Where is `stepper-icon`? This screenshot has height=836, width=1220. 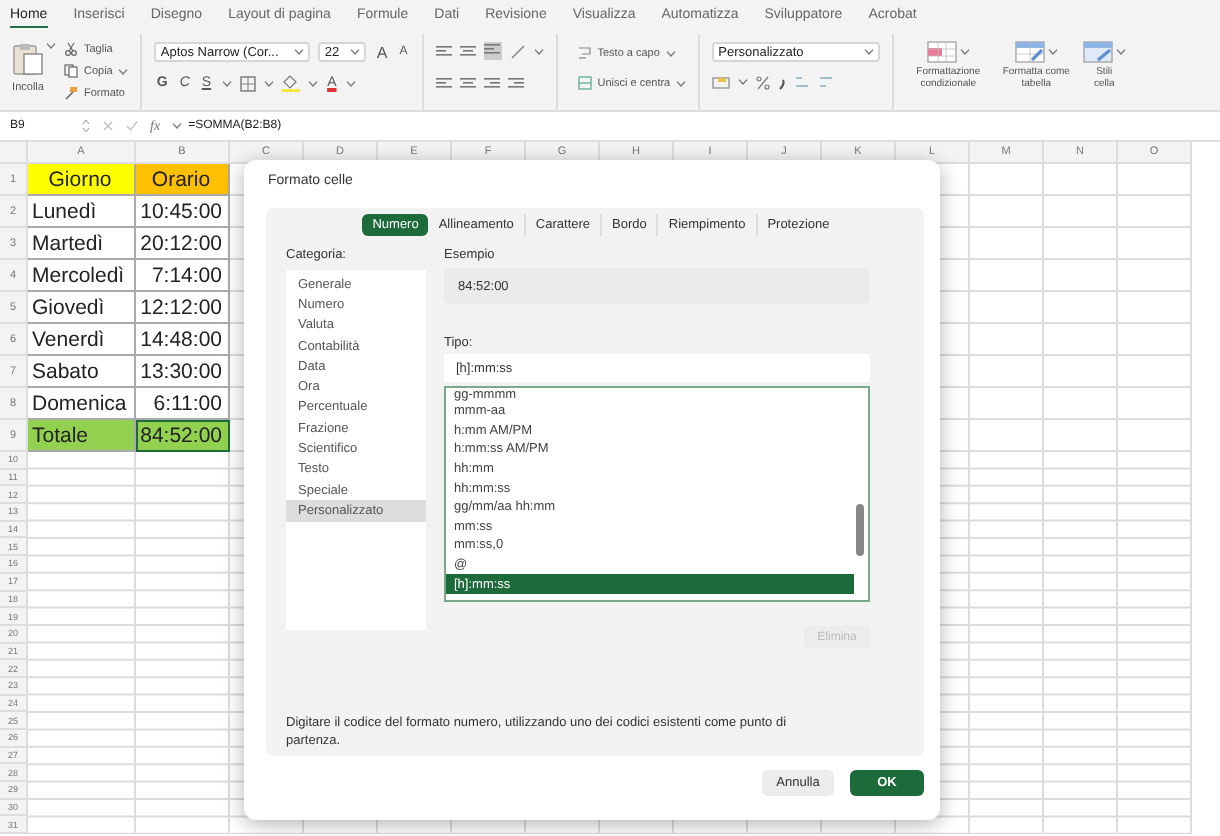
stepper-icon is located at coordinates (86, 126).